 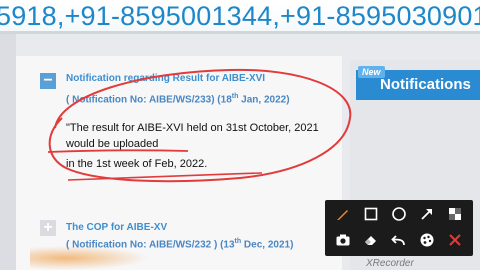 What do you see at coordinates (343, 240) in the screenshot?
I see `camera-icon` at bounding box center [343, 240].